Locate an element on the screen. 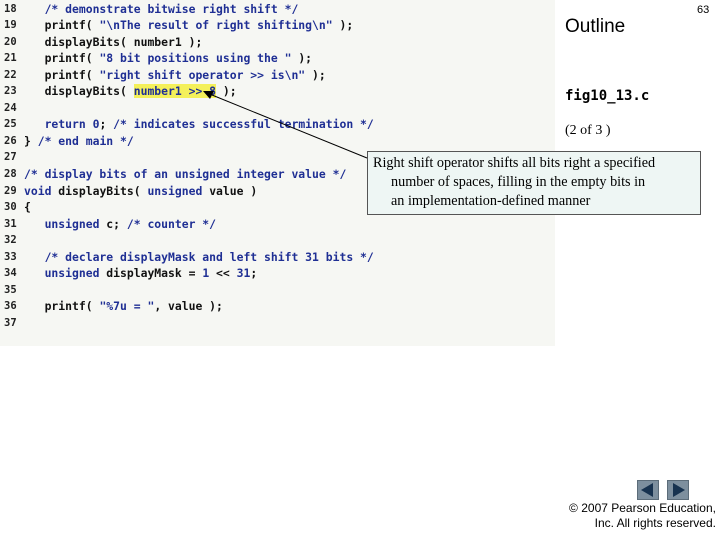 This screenshot has width=720, height=540. outline-label: Outline is located at coordinates (595, 26).